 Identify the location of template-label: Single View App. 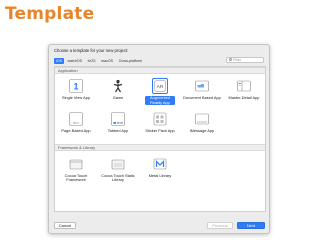
(76, 97).